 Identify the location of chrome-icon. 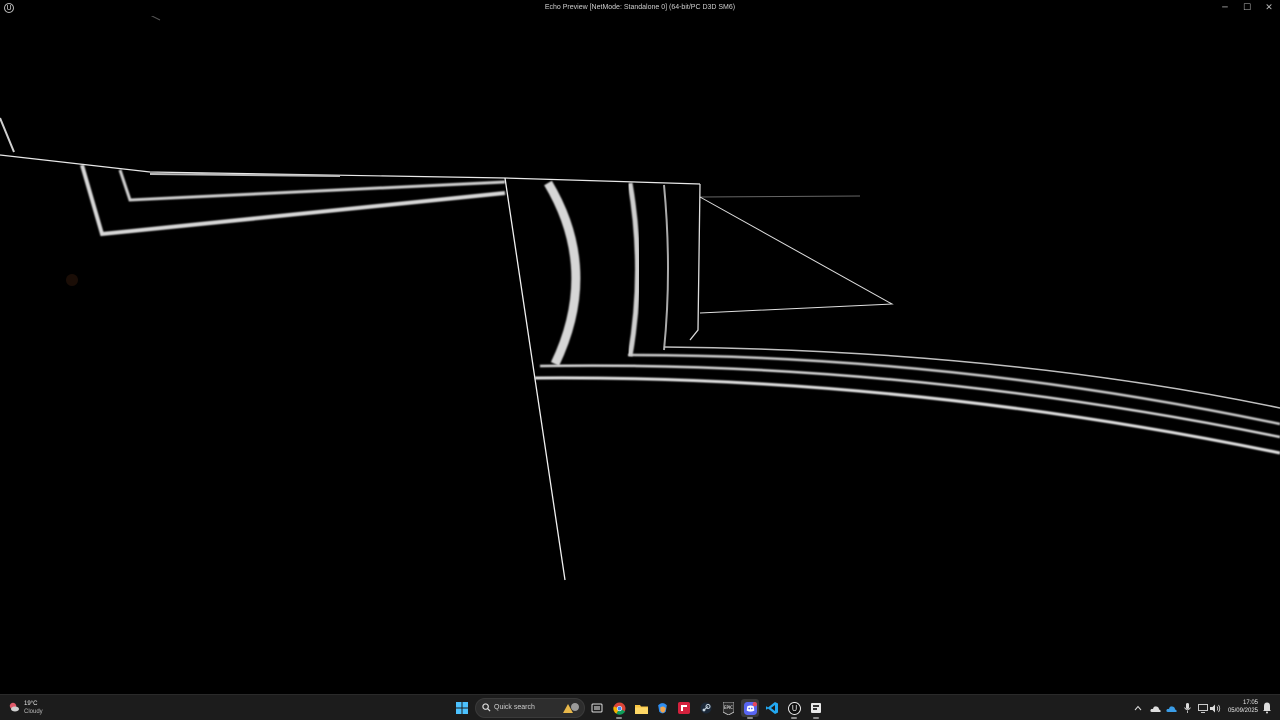
(618, 708).